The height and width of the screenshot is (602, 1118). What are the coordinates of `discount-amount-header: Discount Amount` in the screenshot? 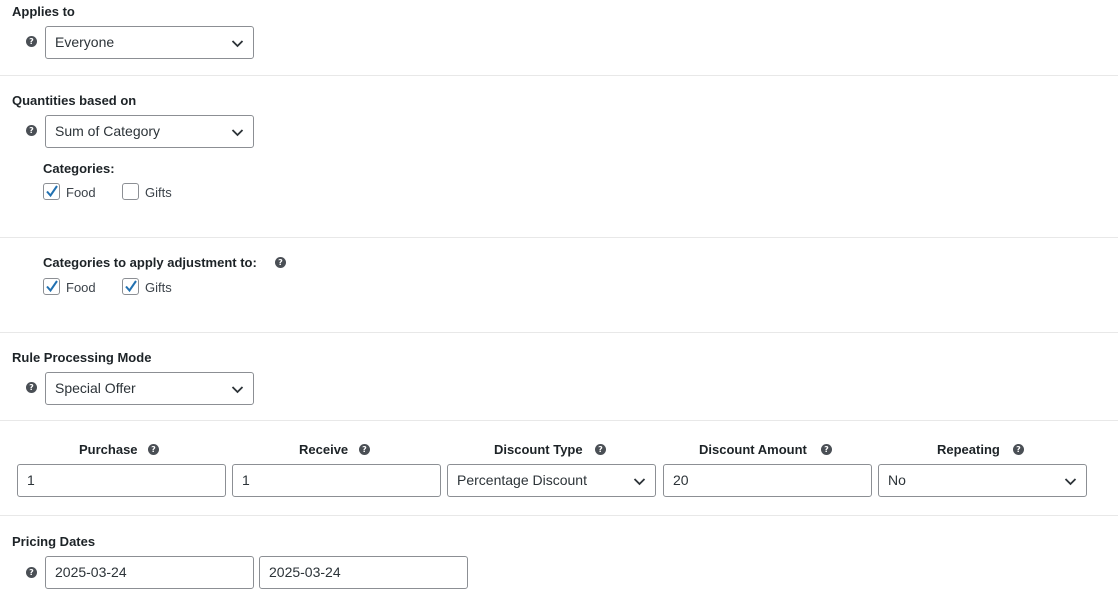 It's located at (753, 449).